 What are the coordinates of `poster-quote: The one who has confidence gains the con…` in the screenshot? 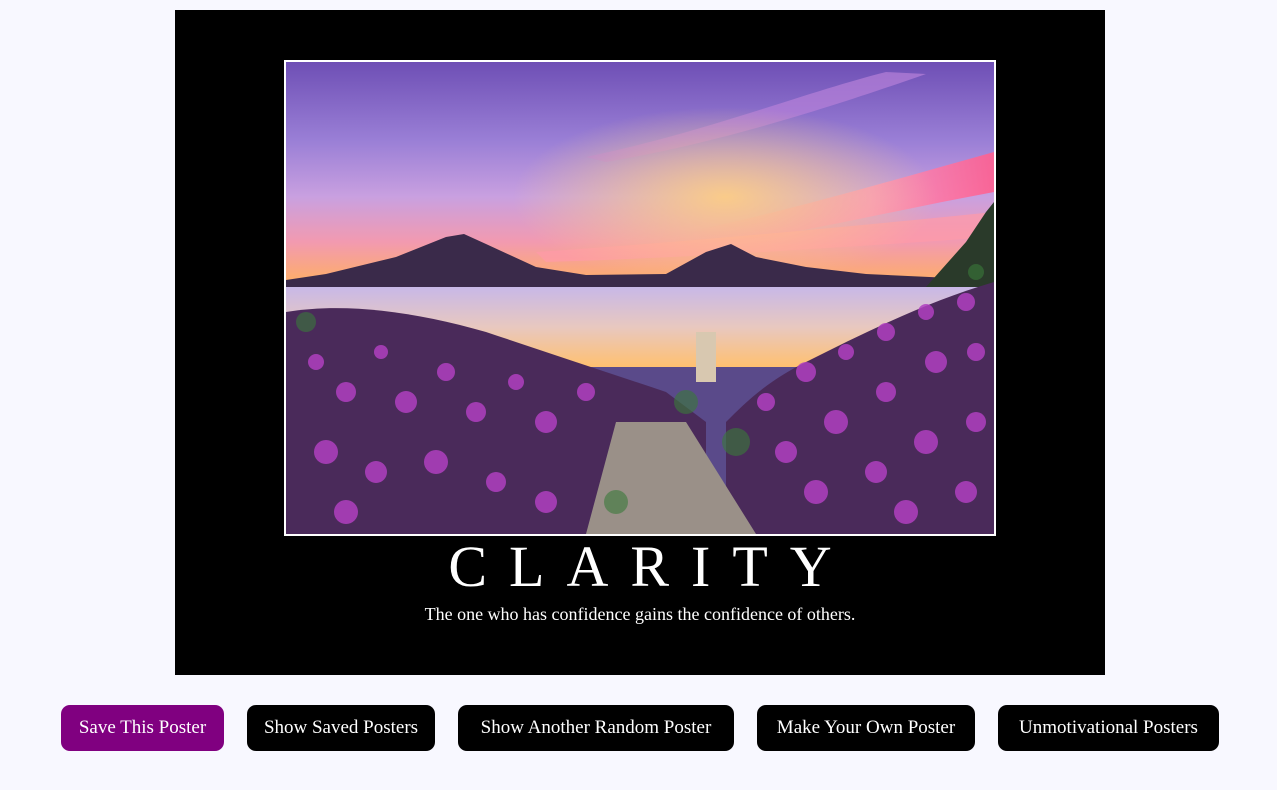 It's located at (640, 614).